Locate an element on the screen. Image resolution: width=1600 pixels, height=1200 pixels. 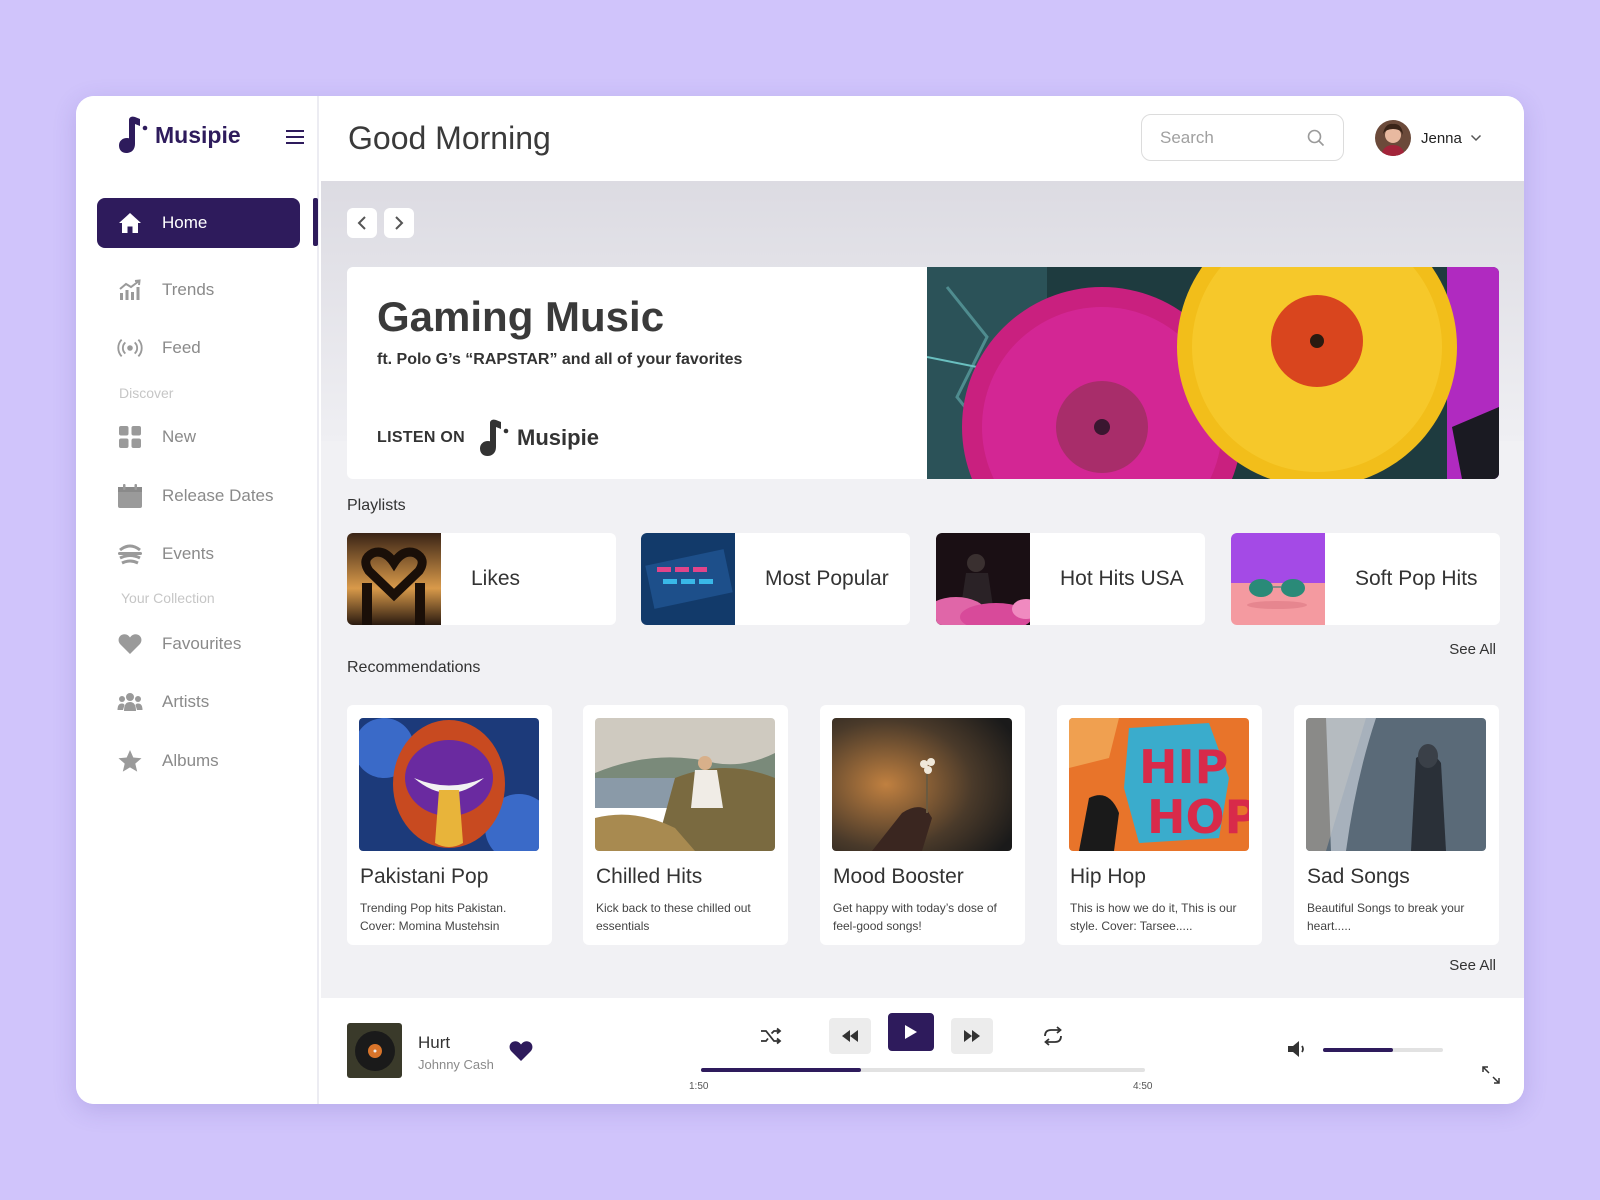
playlist-card-hot-hits-usa: Hot Hits USA is located at coordinates (1070, 579).